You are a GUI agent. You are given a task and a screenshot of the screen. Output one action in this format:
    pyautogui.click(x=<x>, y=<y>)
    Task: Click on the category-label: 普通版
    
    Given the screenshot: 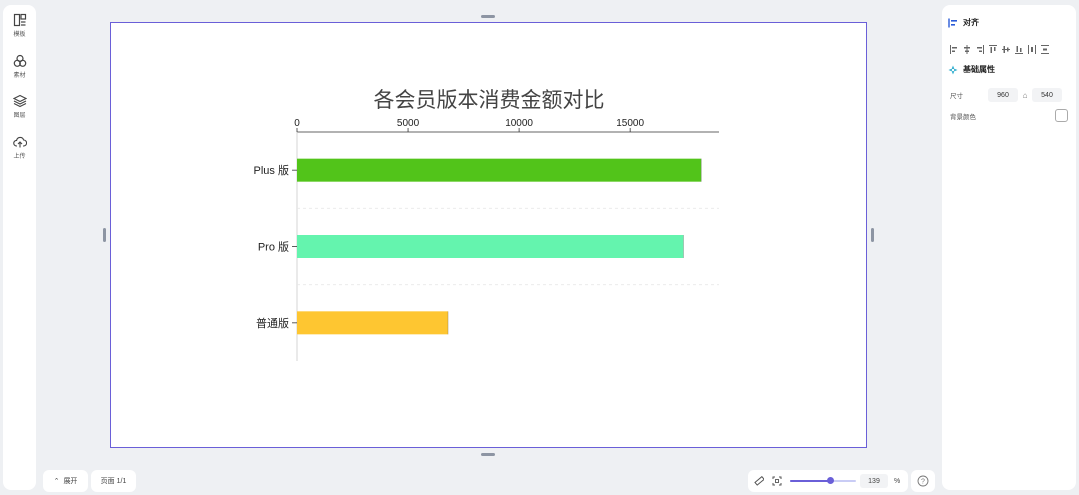 What is the action you would take?
    pyautogui.click(x=272, y=323)
    